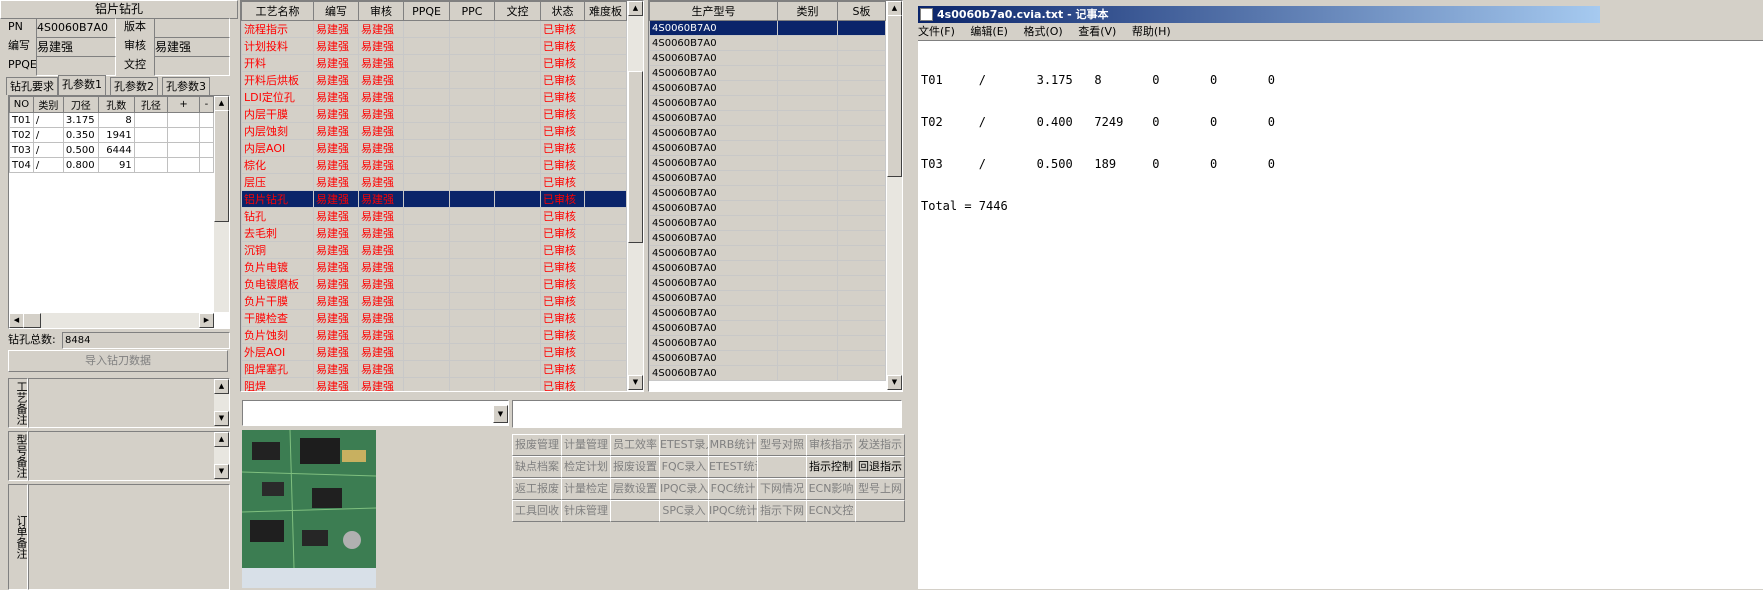 The image size is (1763, 590). What do you see at coordinates (129, 403) in the screenshot?
I see `process-note-field: ▲ ▼` at bounding box center [129, 403].